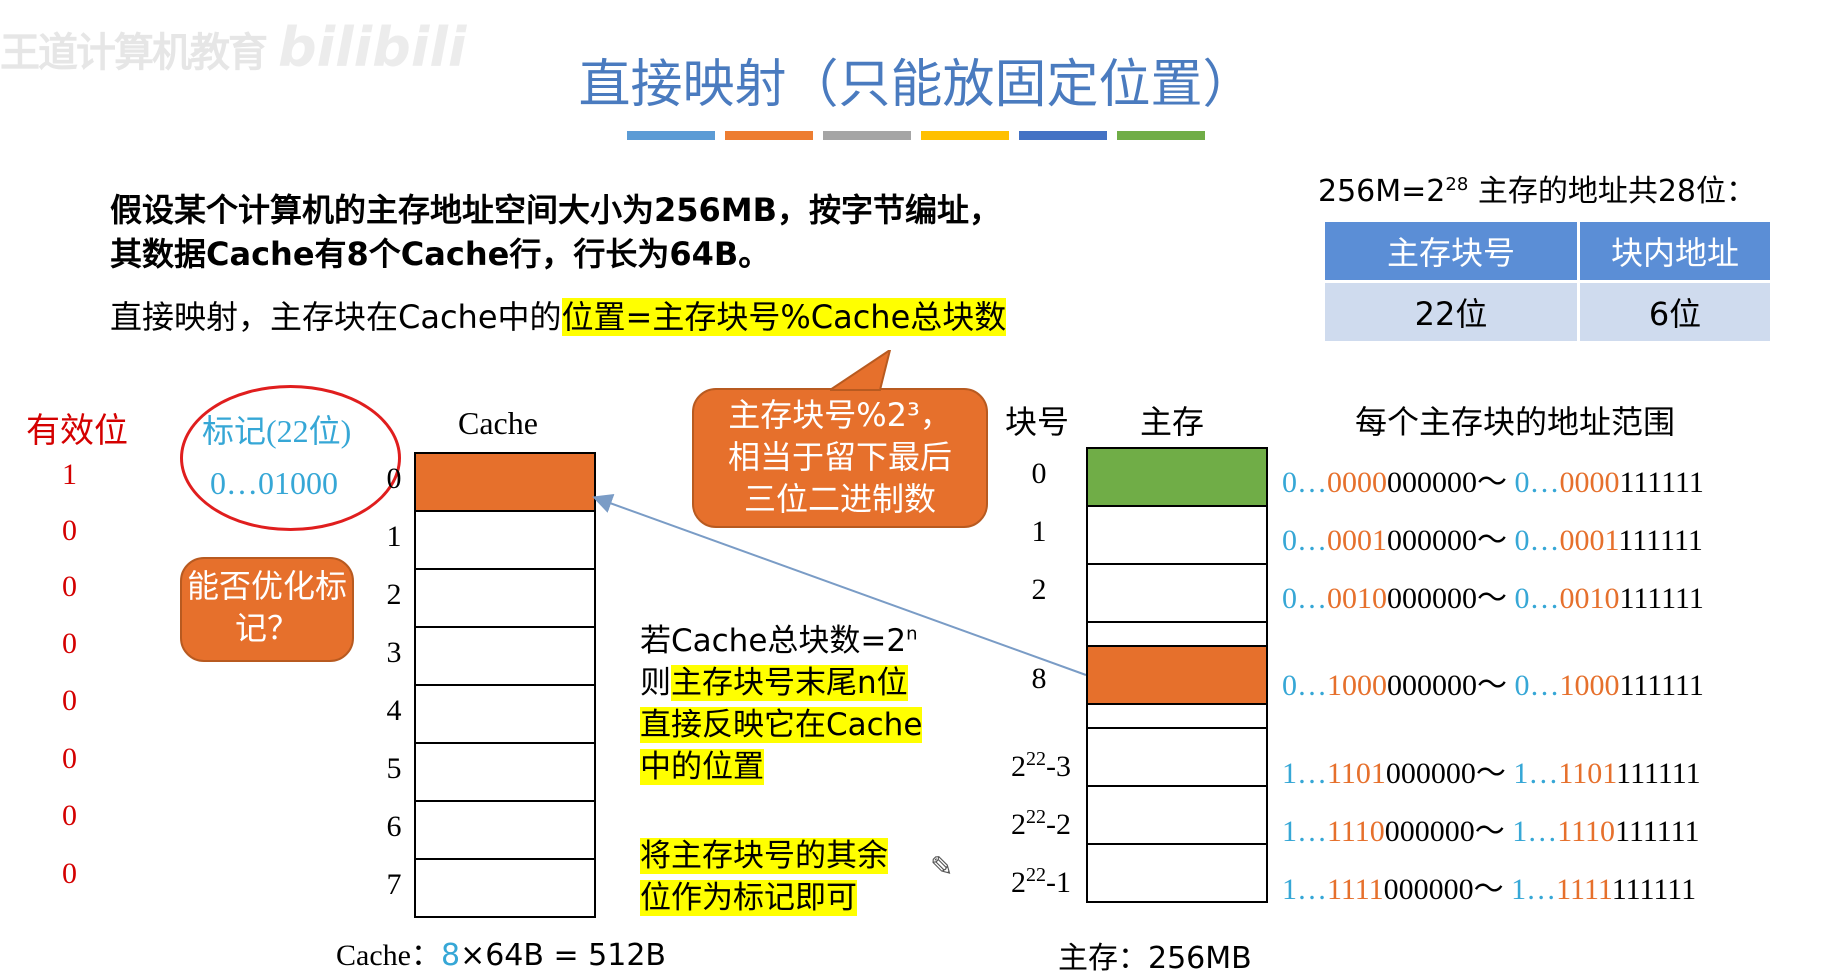 This screenshot has width=1833, height=977. Describe the element at coordinates (1355, 889) in the screenshot. I see `range-start-index: 1111` at that location.